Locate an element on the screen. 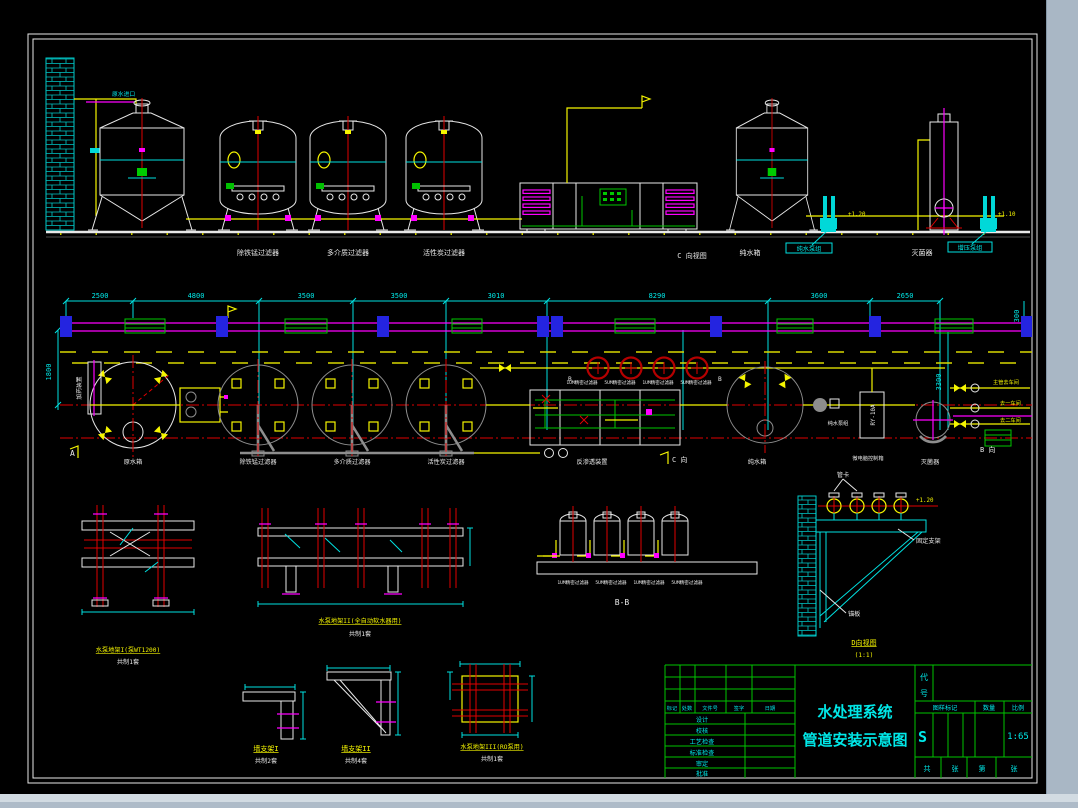 The width and height of the screenshot is (1078, 808). tb-sheet-total: 共 is located at coordinates (927, 768).